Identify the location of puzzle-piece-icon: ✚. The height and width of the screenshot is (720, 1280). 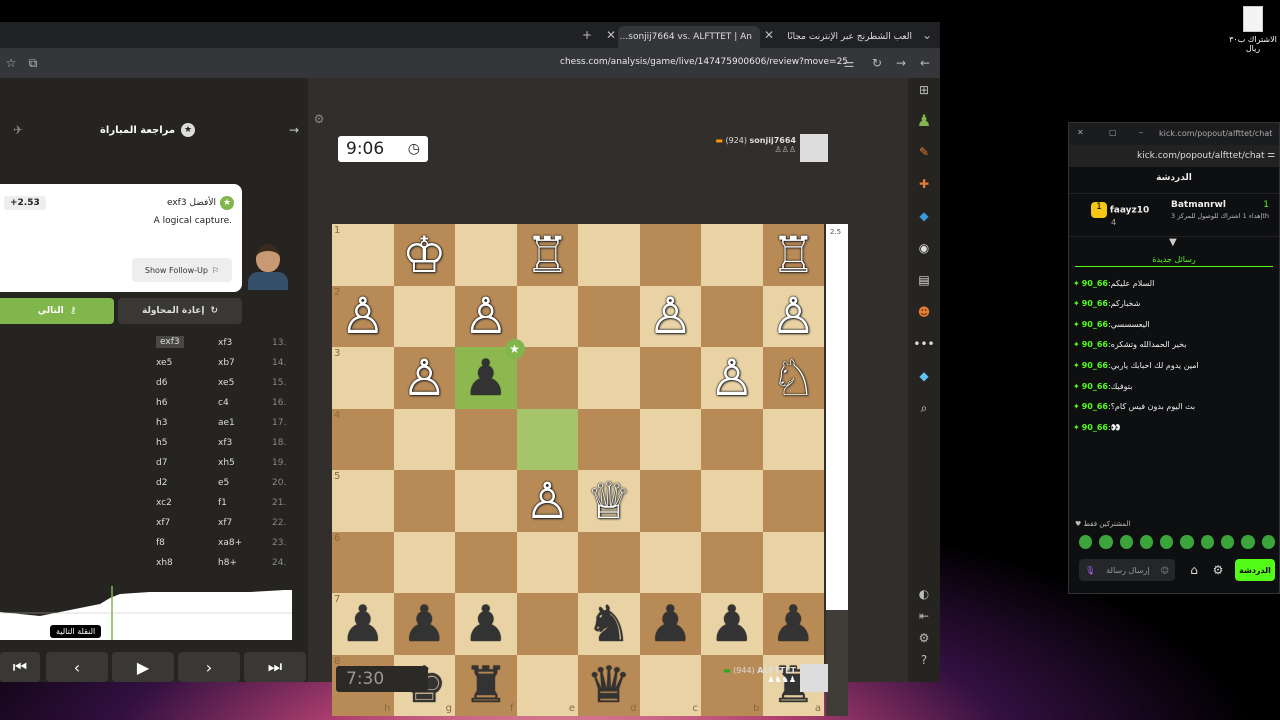
(924, 184).